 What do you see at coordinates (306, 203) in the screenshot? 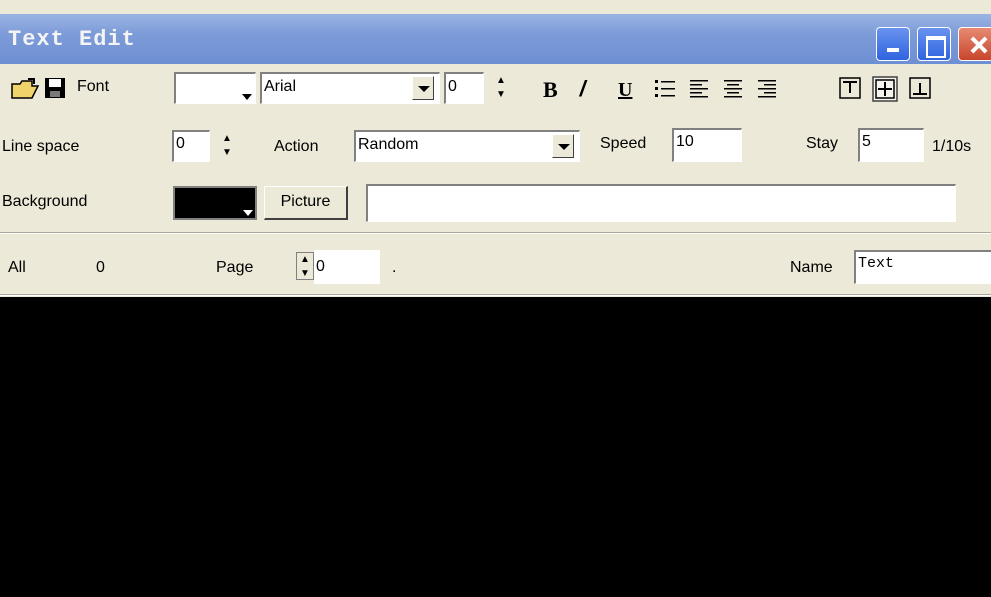
I see `picture-button: Picture` at bounding box center [306, 203].